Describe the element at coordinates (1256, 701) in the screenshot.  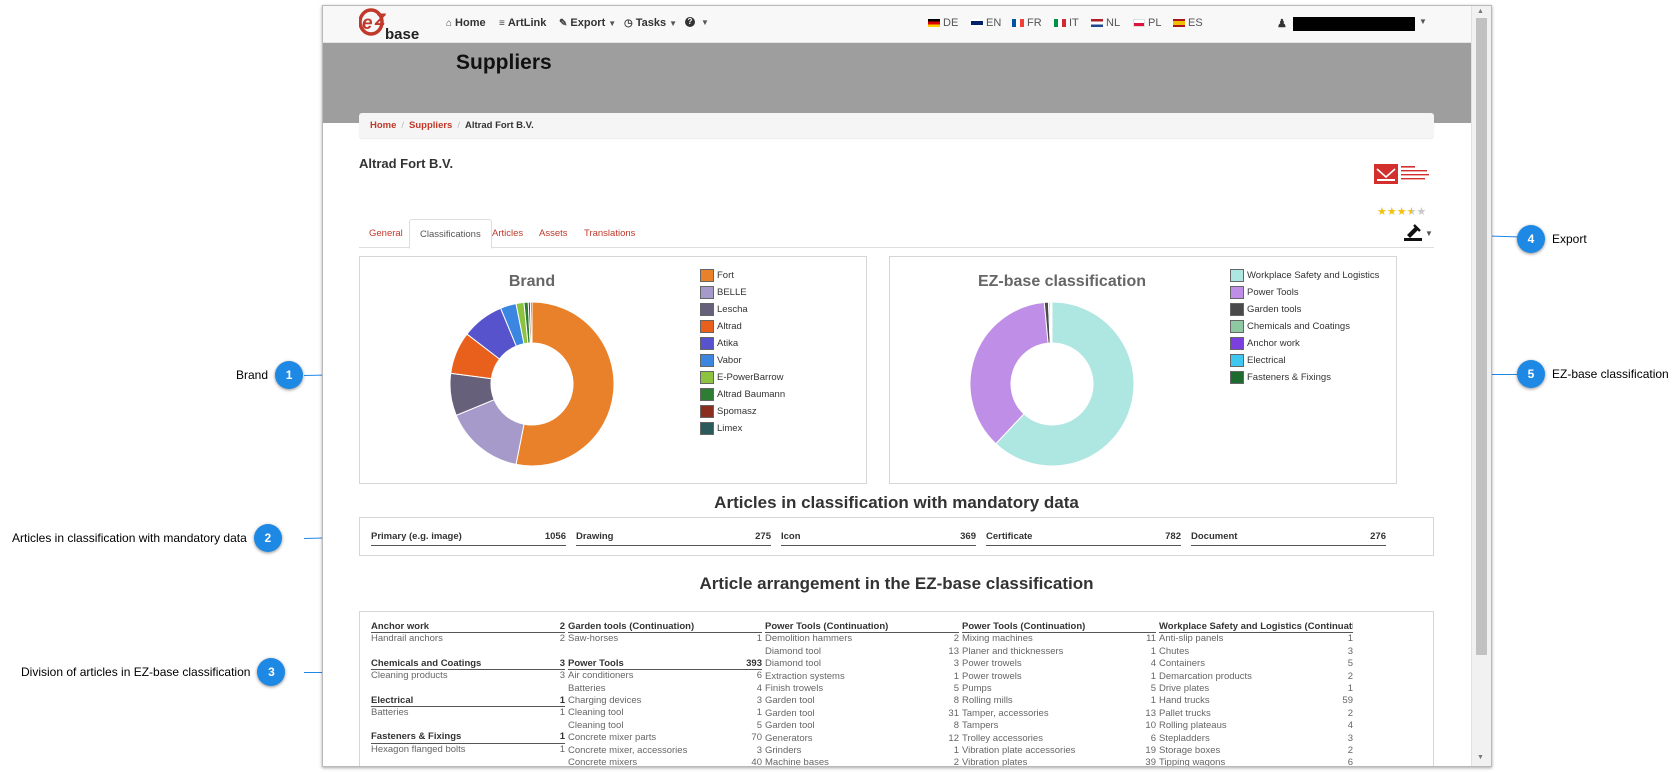
I see `subcategory-row: Hand trucks 59` at that location.